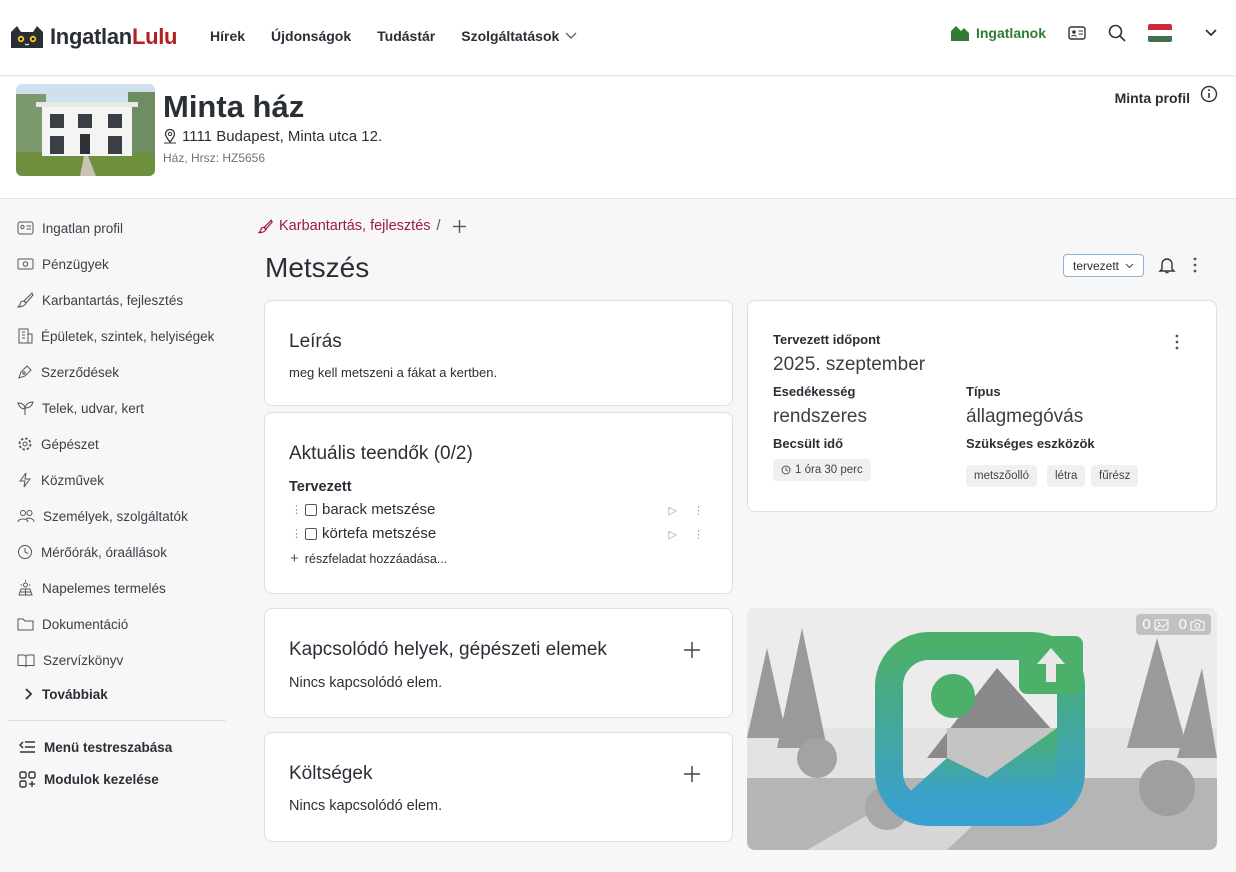 This screenshot has width=1236, height=872. Describe the element at coordinates (510, 36) in the screenshot. I see `nav-szolgaltatasok-label: Szolgáltatások` at that location.